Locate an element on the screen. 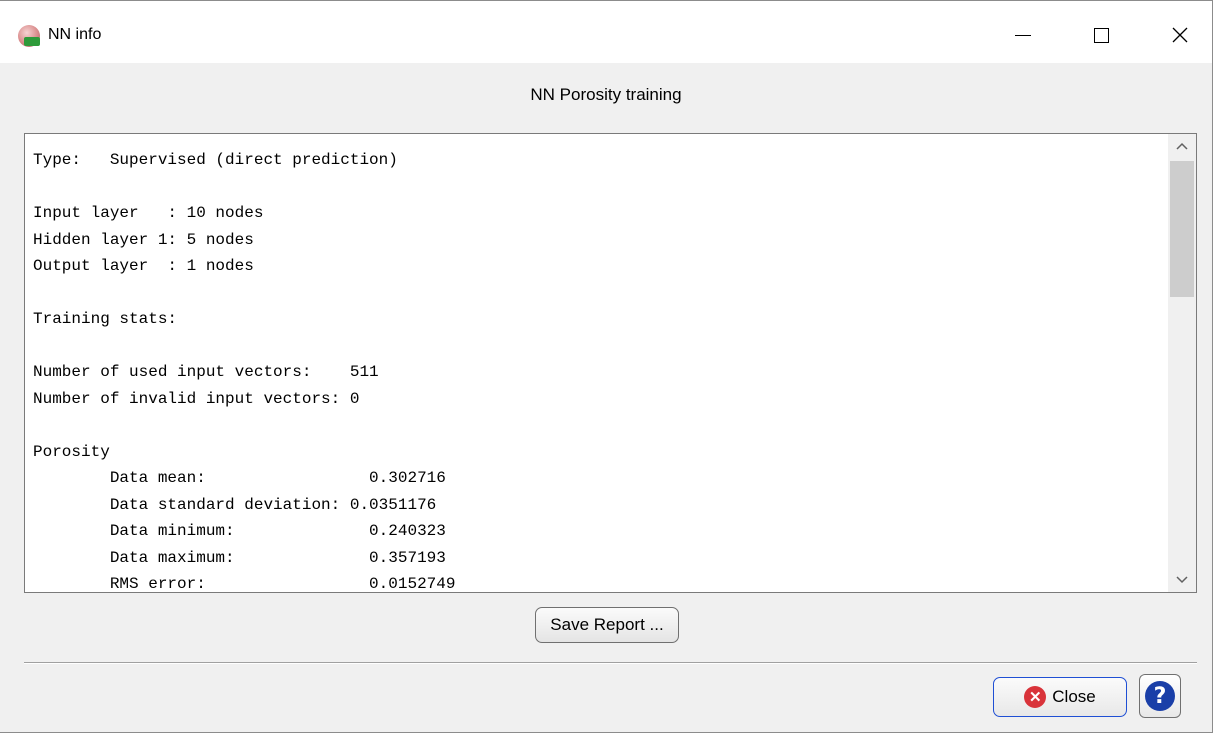 This screenshot has height=733, width=1214. minimize-button is located at coordinates (1023, 35).